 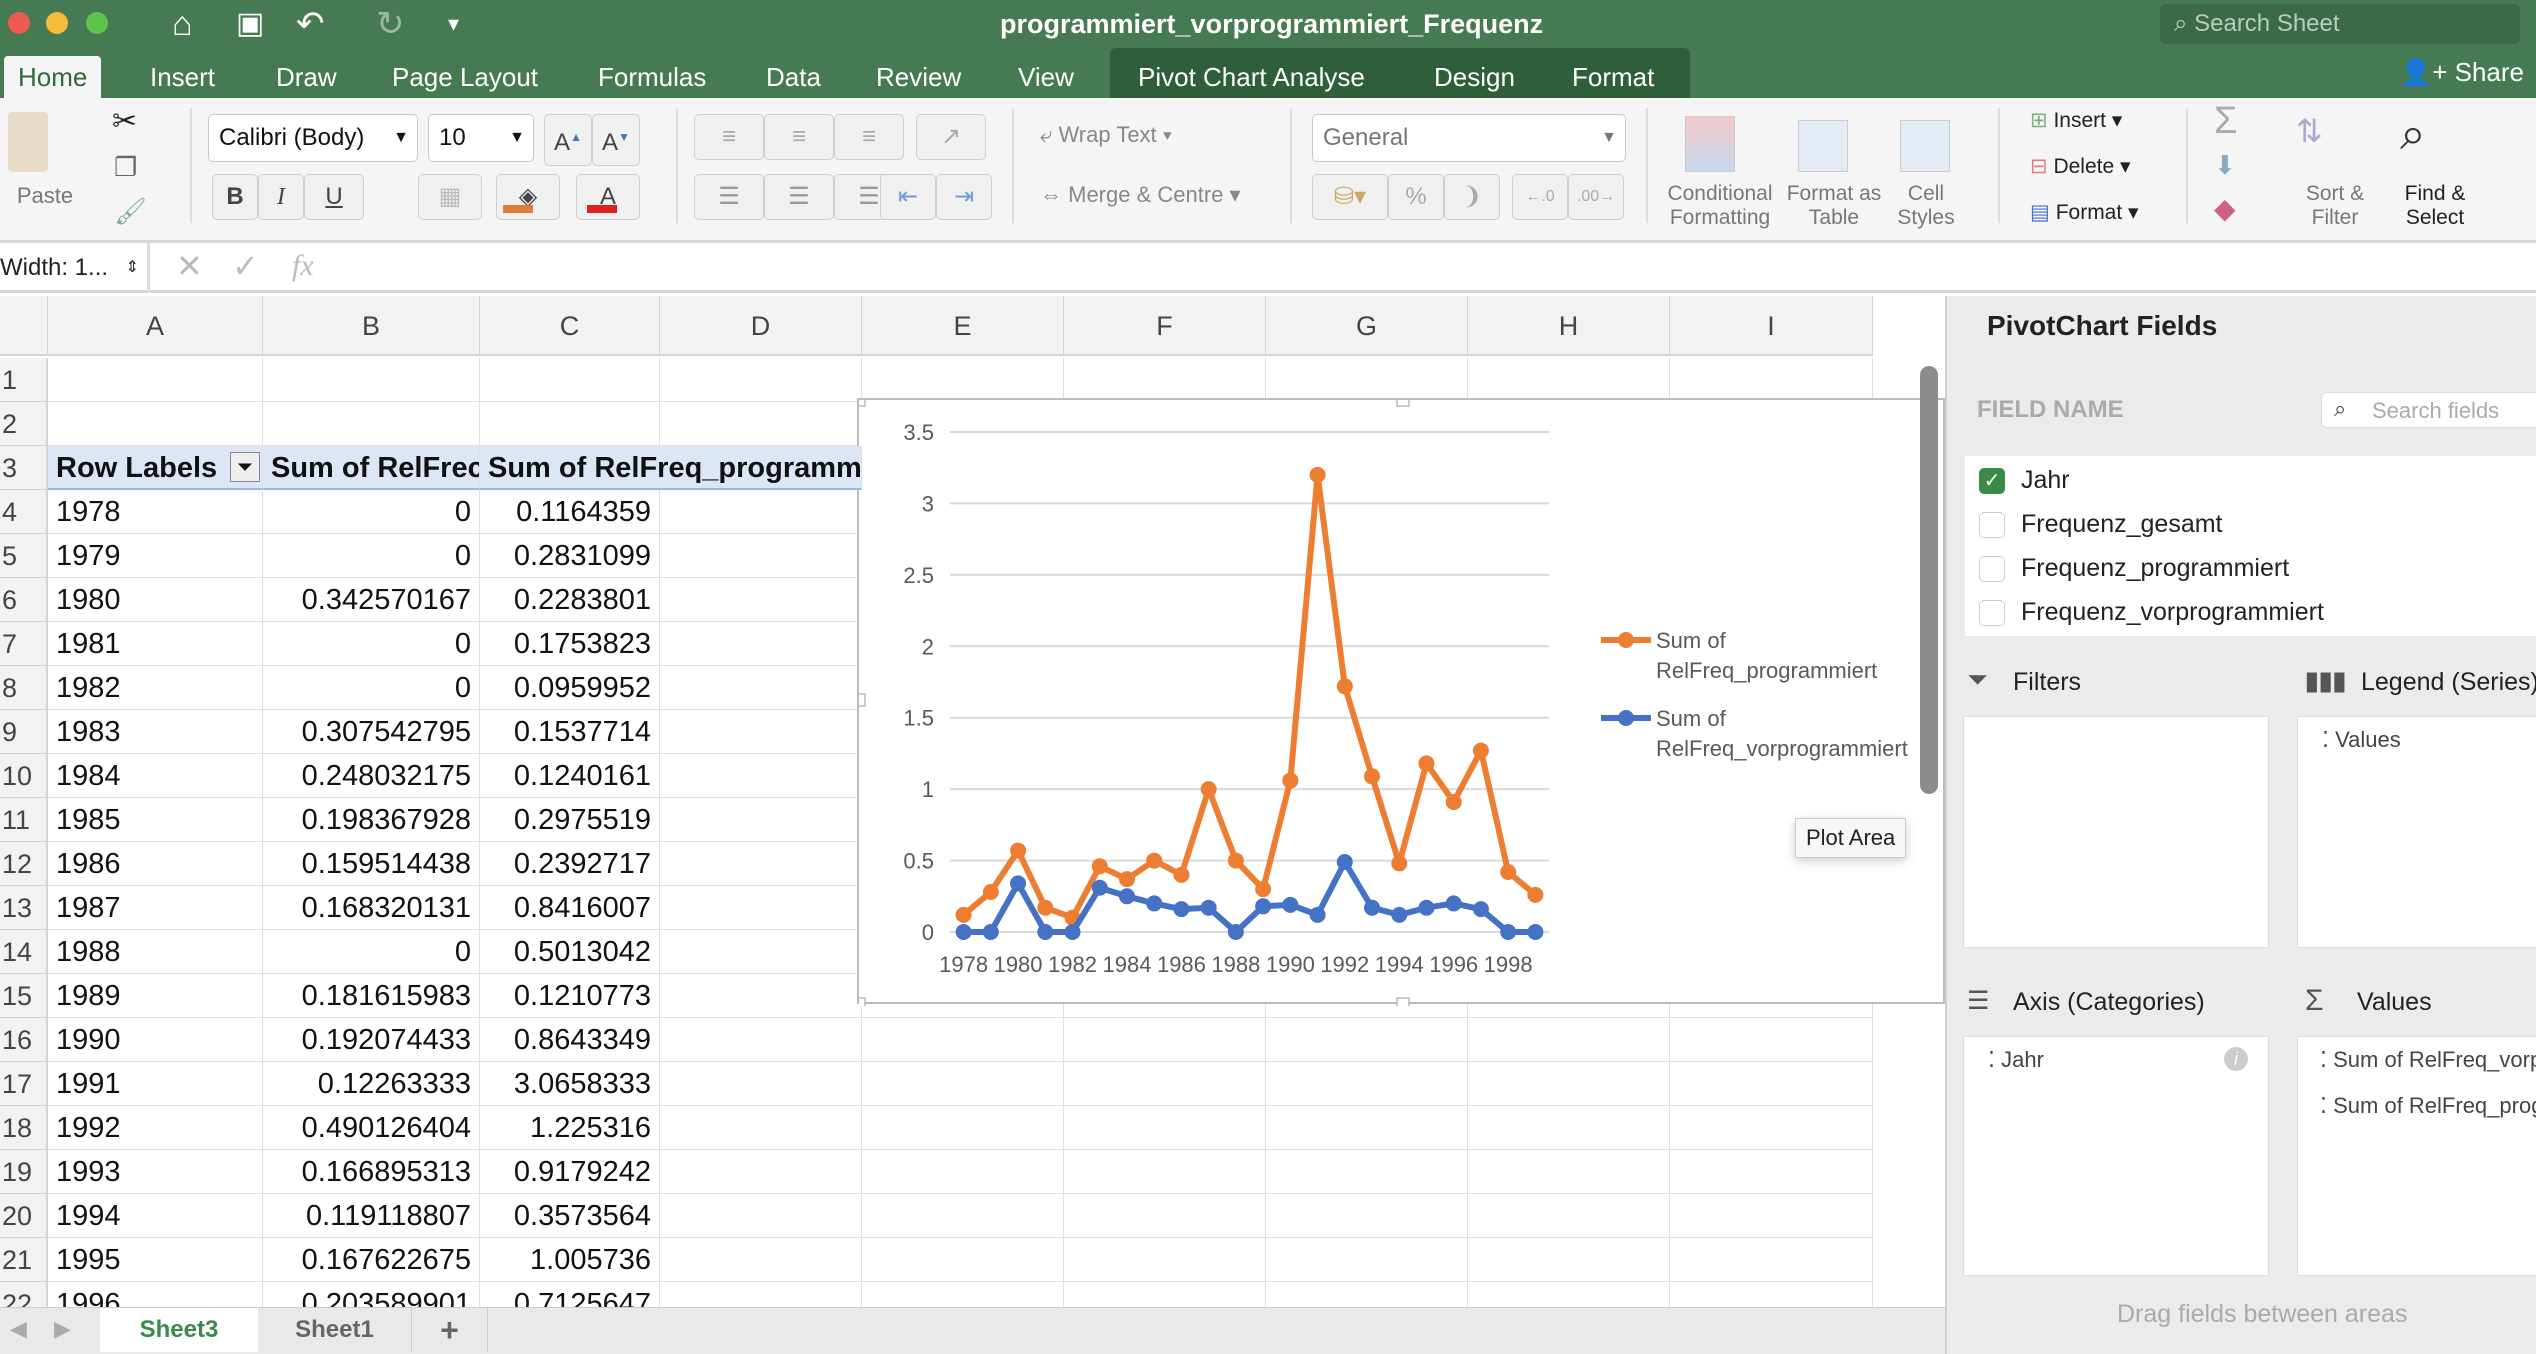 I want to click on customize-toolbar-icon: ▾, so click(x=453, y=24).